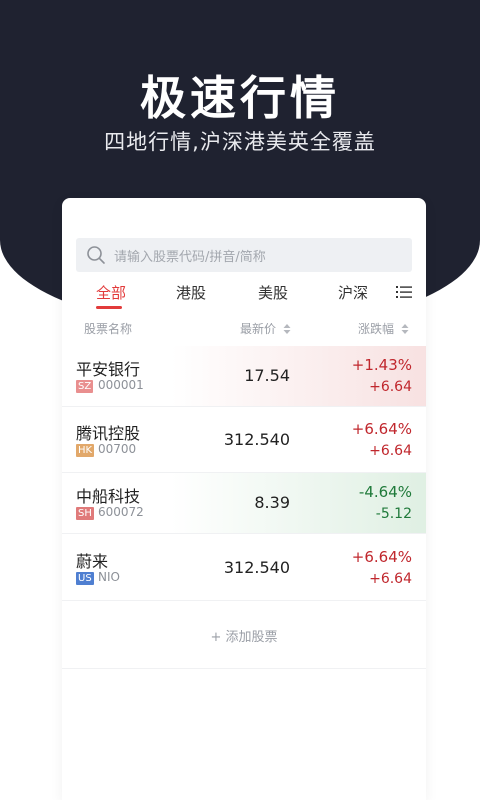 Image resolution: width=480 pixels, height=800 pixels. Describe the element at coordinates (240, 142) in the screenshot. I see `hero-subtitle: 四地行情,沪深港美英全覆盖` at that location.